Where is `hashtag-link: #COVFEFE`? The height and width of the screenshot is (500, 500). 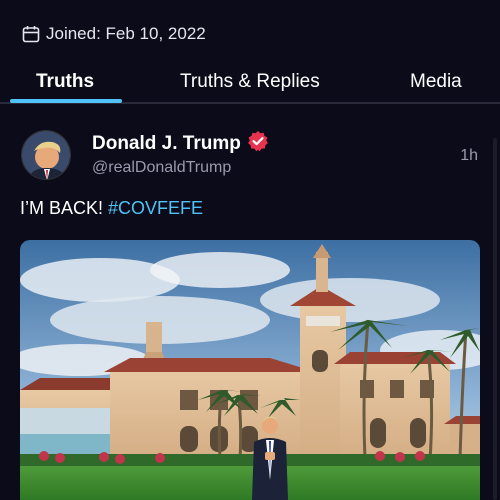
hashtag-link: #COVFEFE is located at coordinates (155, 208).